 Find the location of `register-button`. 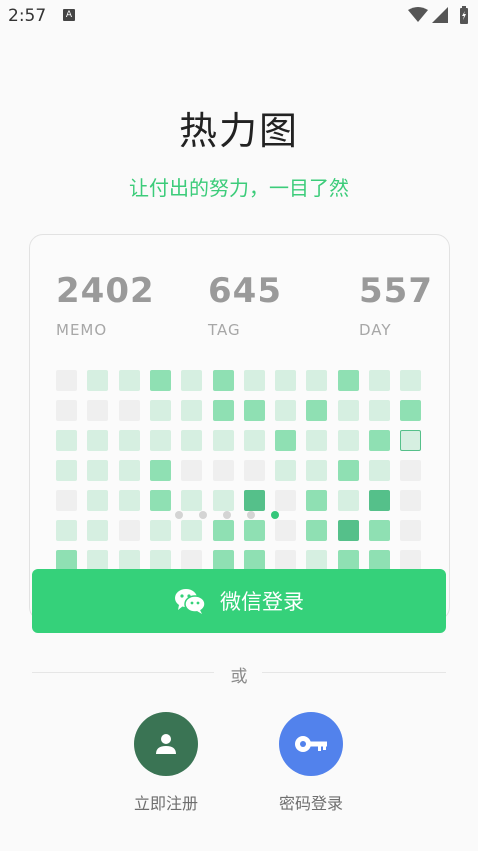

register-button is located at coordinates (166, 744).